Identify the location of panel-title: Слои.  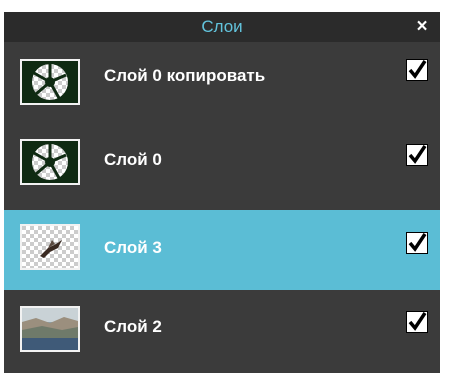
(222, 26).